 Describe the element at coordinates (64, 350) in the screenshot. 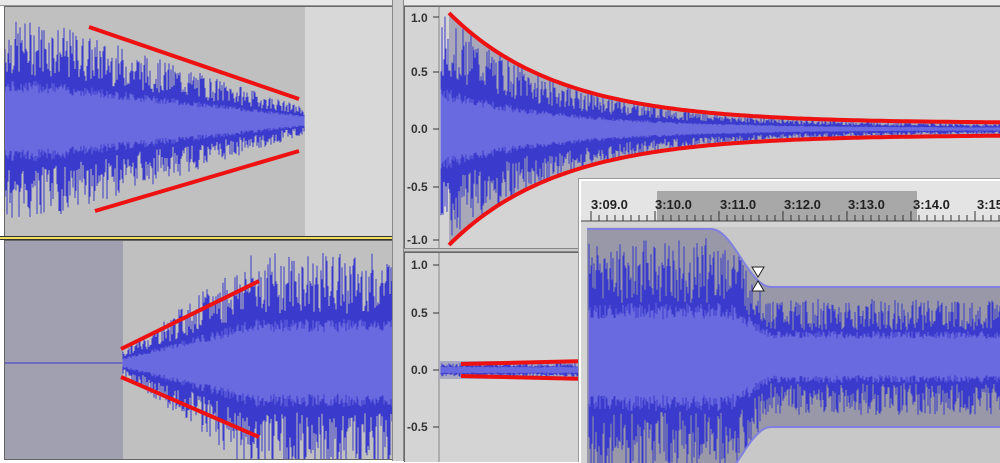

I see `selected-region` at that location.